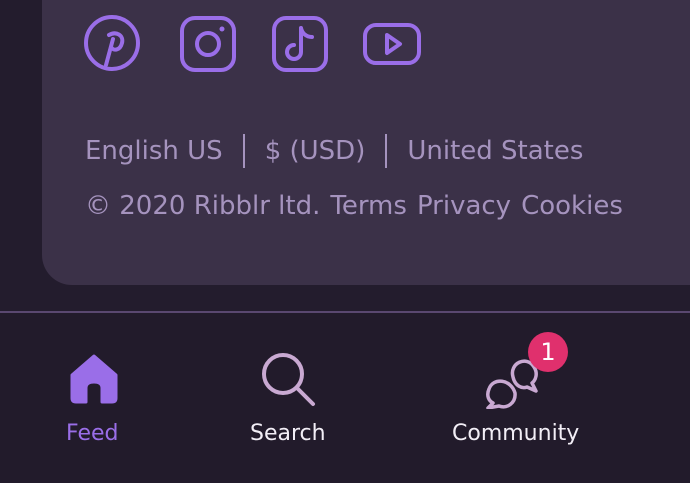  Describe the element at coordinates (288, 433) in the screenshot. I see `nav-search-label: Search` at that location.